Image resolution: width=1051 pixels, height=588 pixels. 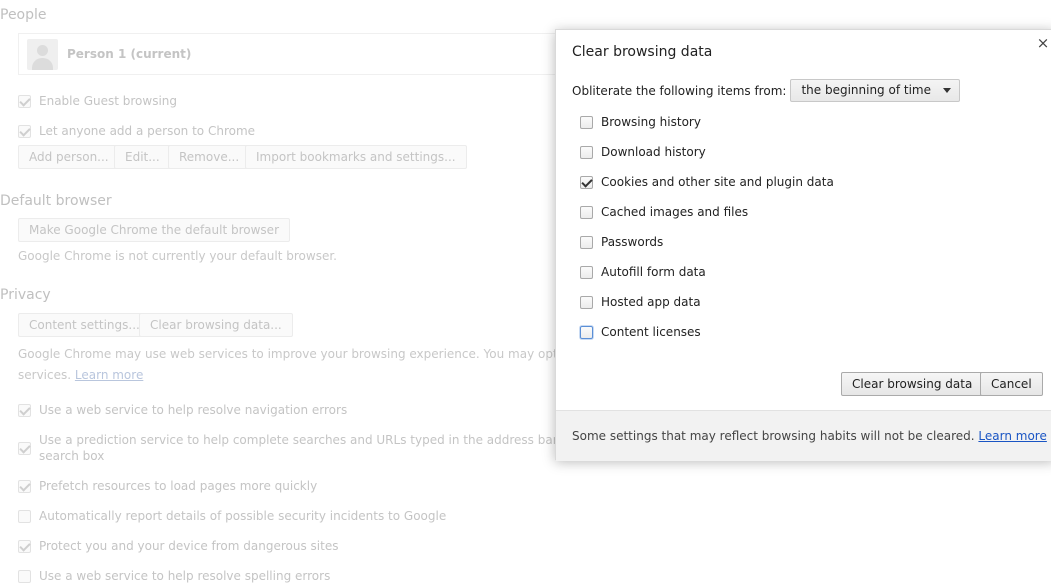 What do you see at coordinates (586, 212) in the screenshot?
I see `cached-images-checkbox` at bounding box center [586, 212].